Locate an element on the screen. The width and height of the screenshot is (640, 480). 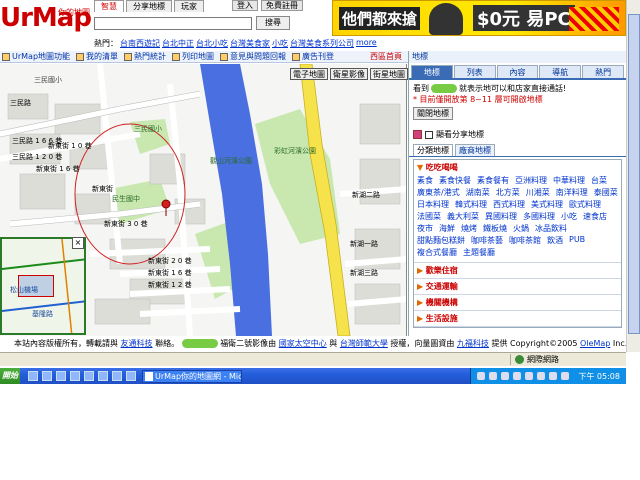
category-item: 異國料理 is located at coordinates (501, 216).